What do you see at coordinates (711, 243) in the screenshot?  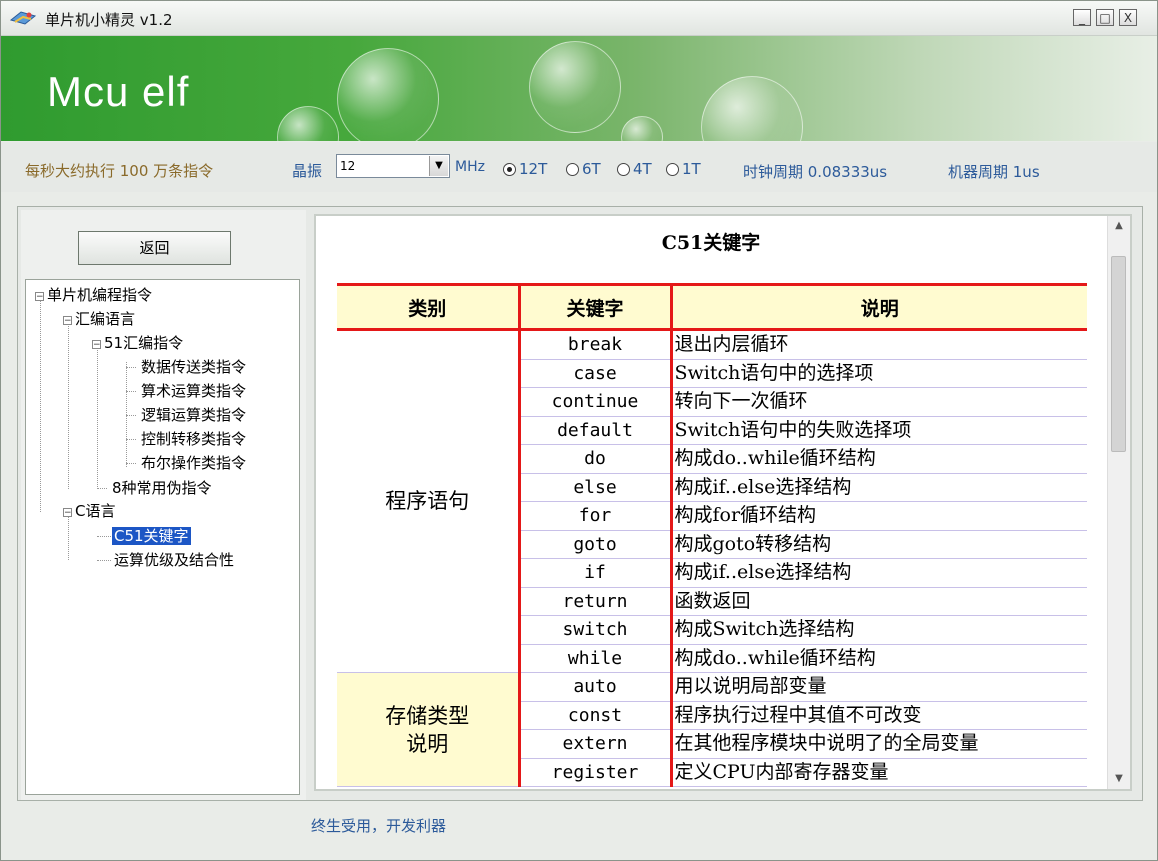 I see `content-title: C51关键字` at bounding box center [711, 243].